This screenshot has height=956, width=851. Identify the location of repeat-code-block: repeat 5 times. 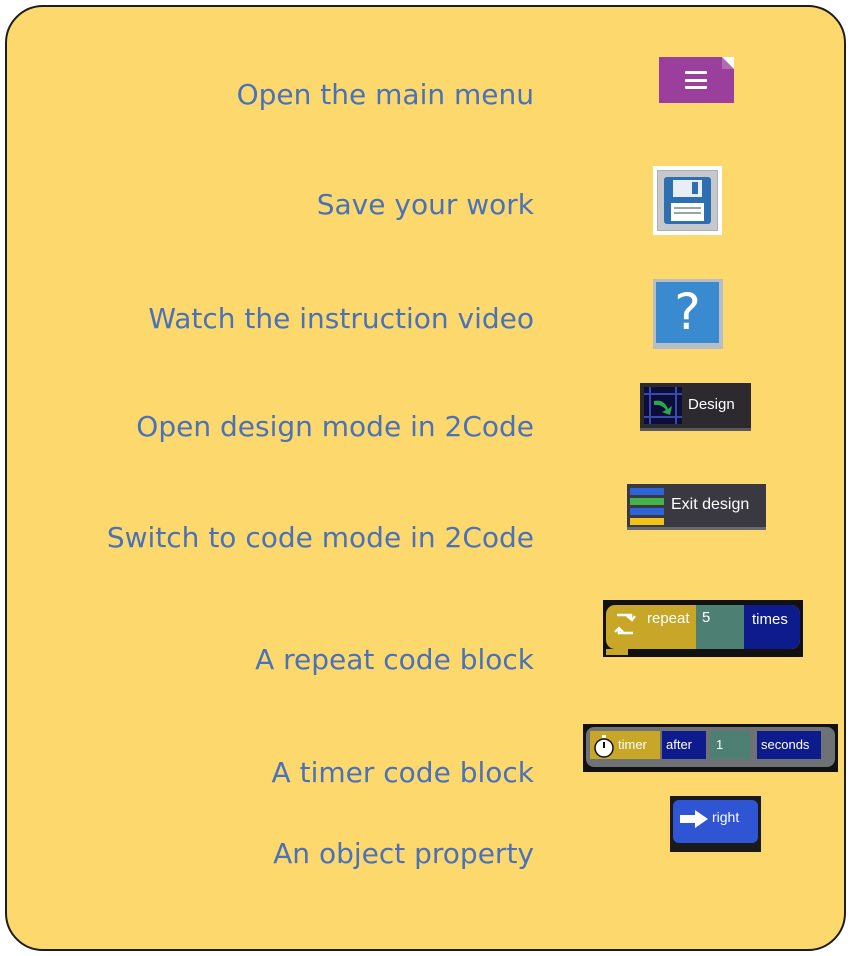
(703, 628).